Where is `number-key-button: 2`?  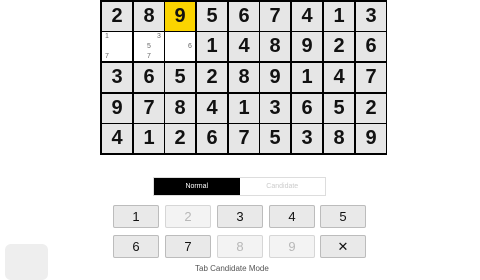 number-key-button: 2 is located at coordinates (188, 216).